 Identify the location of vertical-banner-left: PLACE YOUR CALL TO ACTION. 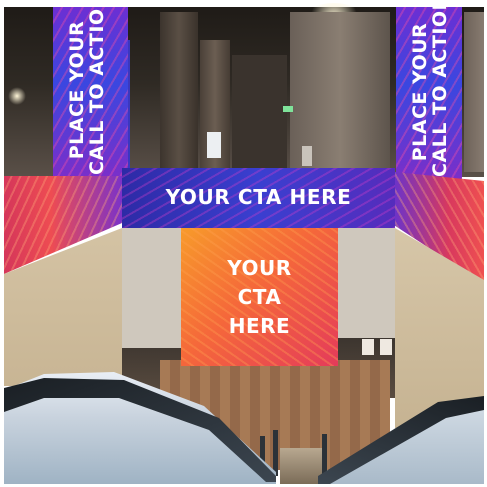
(90, 92).